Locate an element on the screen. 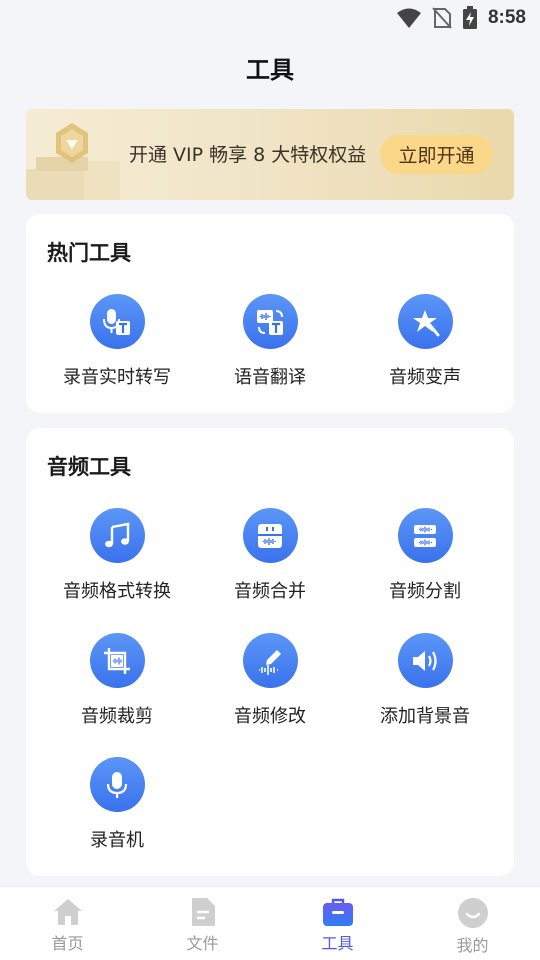 This screenshot has height=960, width=540. tool-label: 音频裁剪 is located at coordinates (117, 716).